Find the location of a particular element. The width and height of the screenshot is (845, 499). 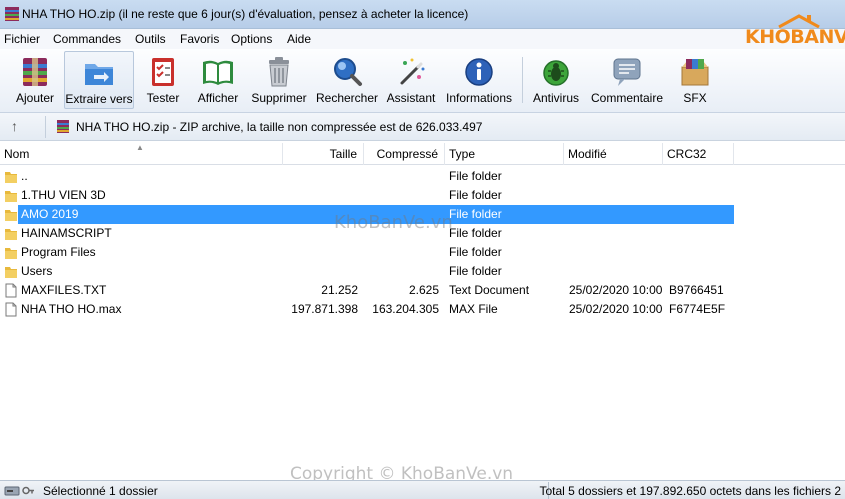

extract-to-button: Extraire vers is located at coordinates (99, 80).